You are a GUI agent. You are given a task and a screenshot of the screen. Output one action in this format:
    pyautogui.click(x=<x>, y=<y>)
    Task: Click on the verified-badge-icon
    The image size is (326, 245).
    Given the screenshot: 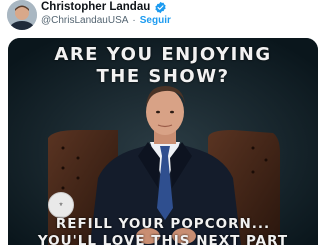 What is the action you would take?
    pyautogui.click(x=160, y=7)
    